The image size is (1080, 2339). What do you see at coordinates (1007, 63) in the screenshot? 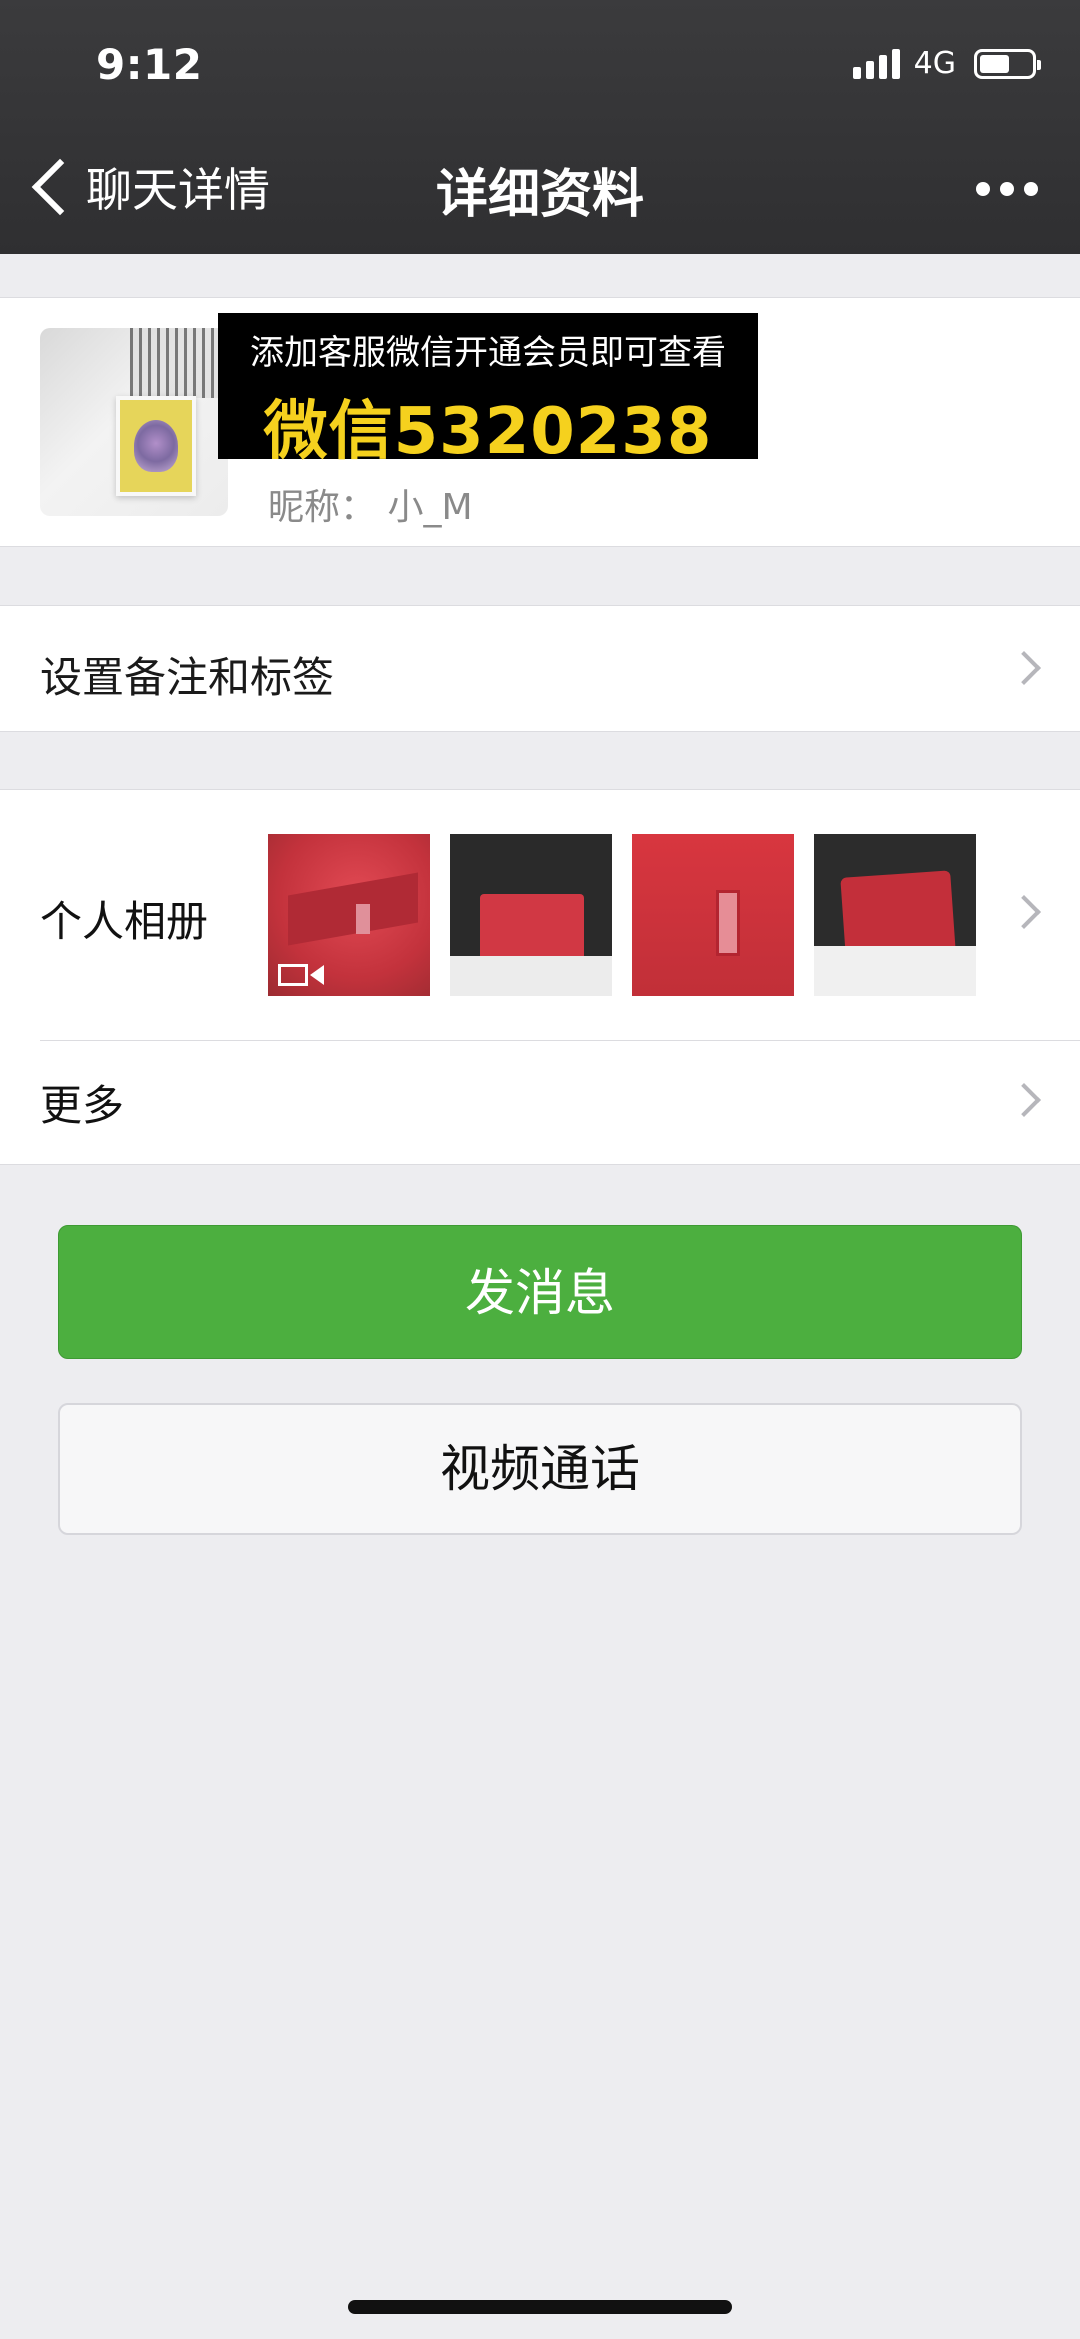
I see `battery-icon` at bounding box center [1007, 63].